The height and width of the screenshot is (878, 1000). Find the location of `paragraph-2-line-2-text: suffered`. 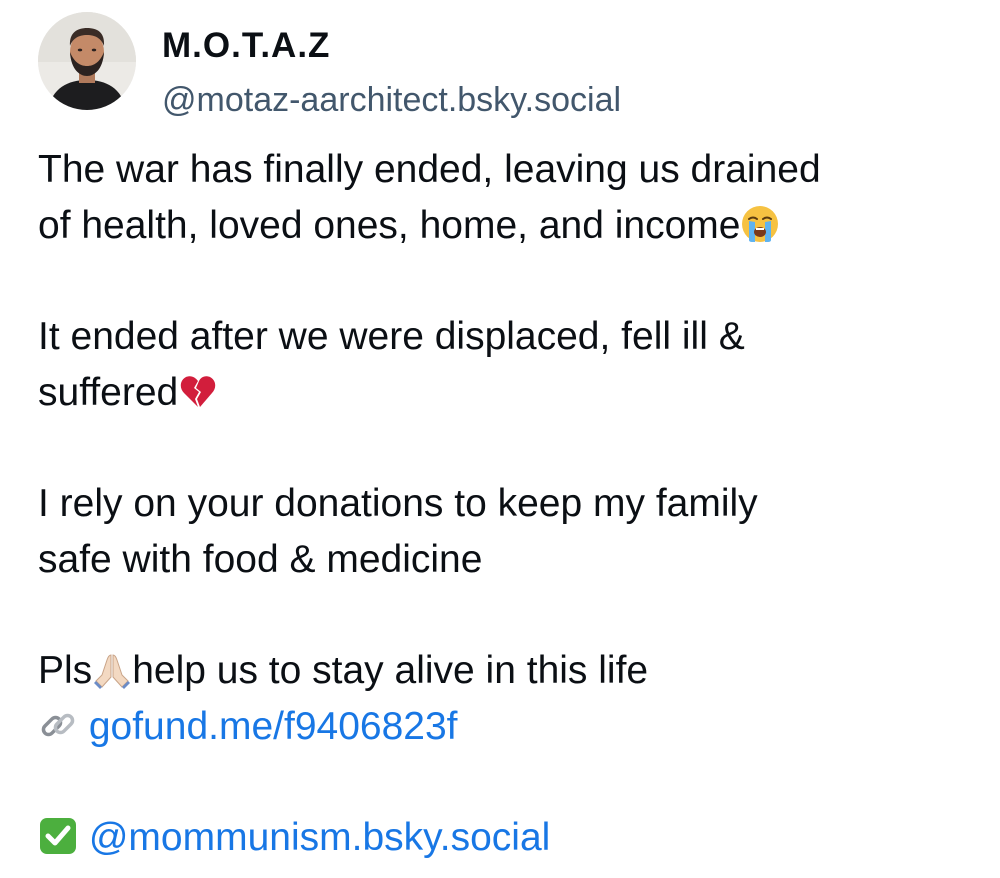

paragraph-2-line-2-text: suffered is located at coordinates (108, 392).